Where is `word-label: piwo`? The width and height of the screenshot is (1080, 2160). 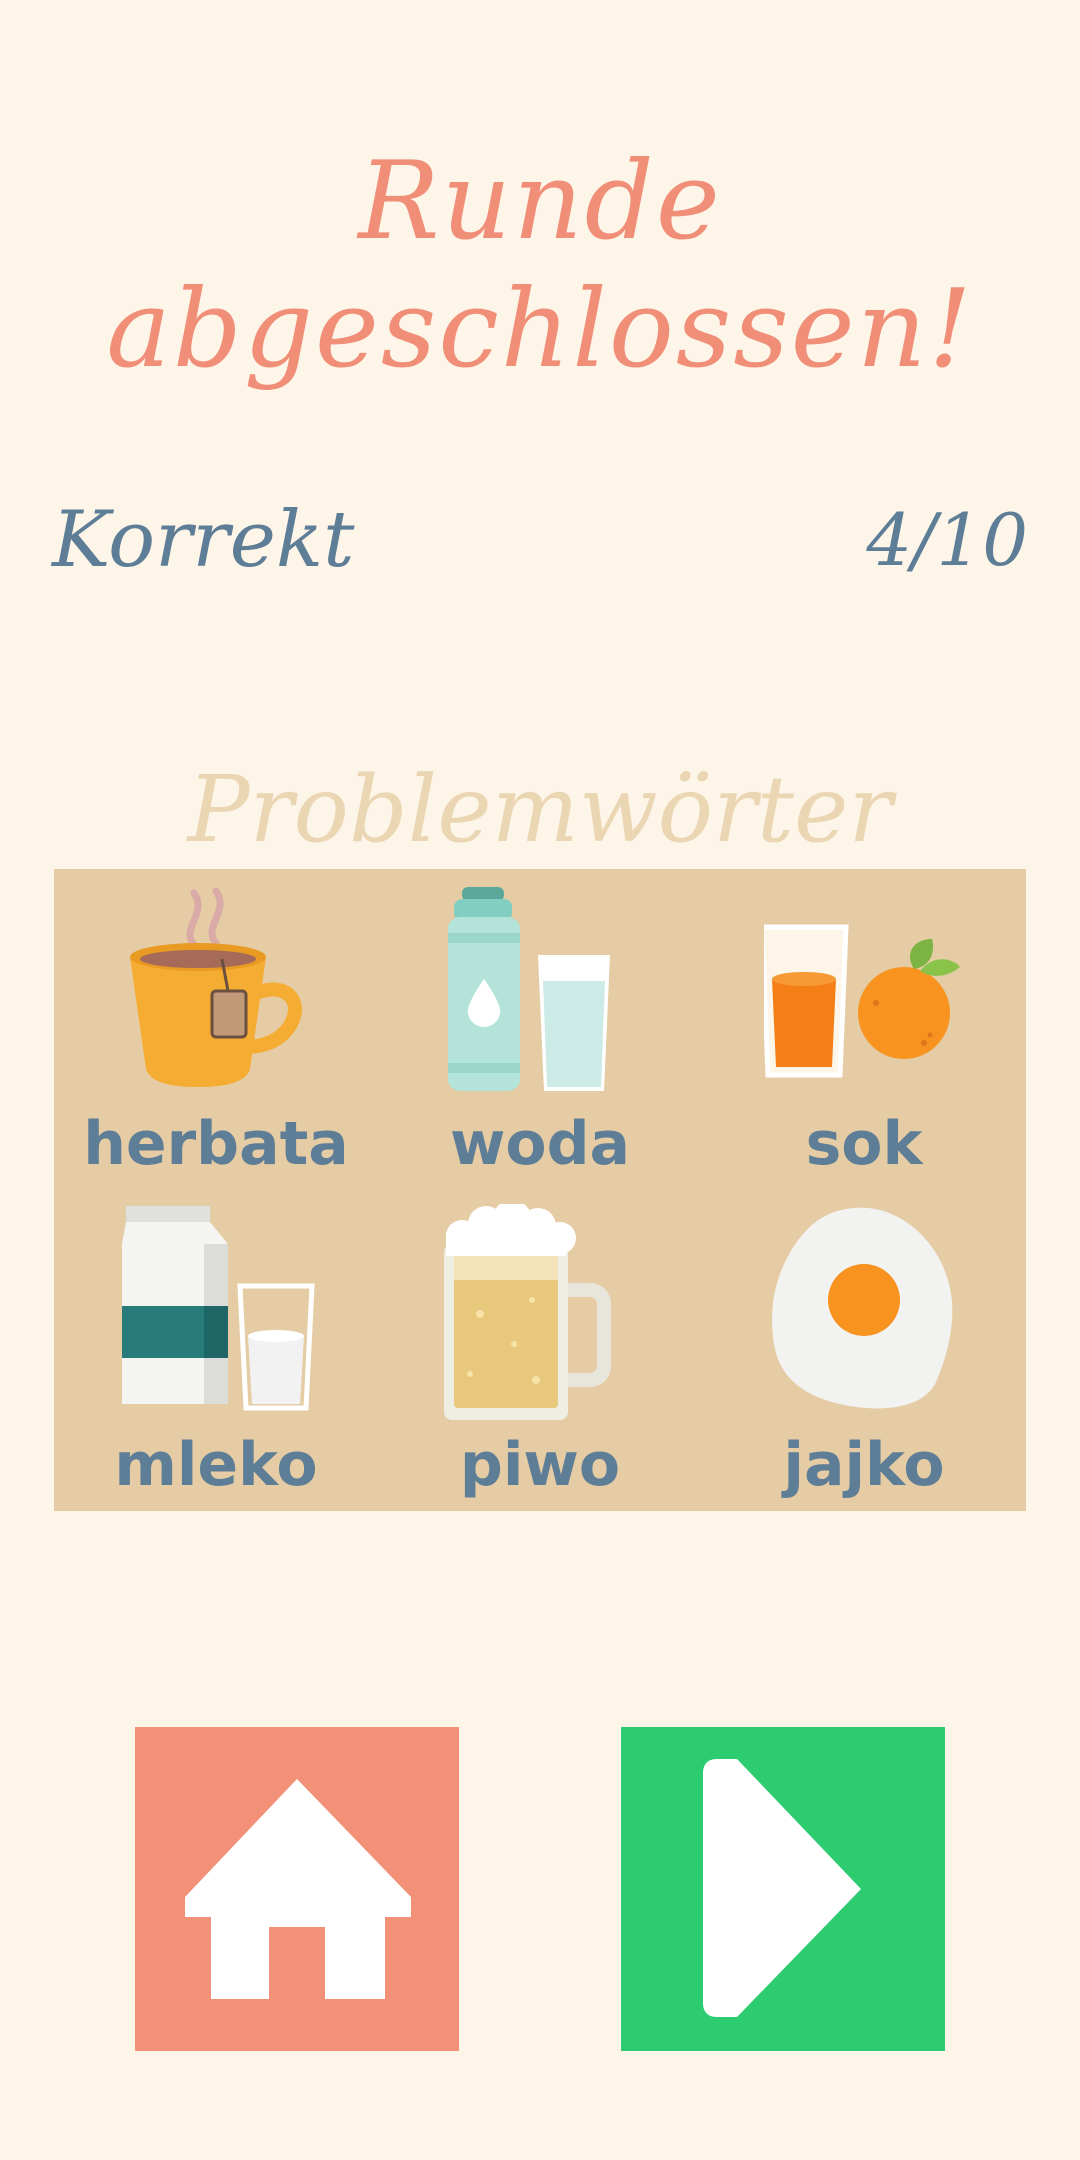 word-label: piwo is located at coordinates (540, 1465).